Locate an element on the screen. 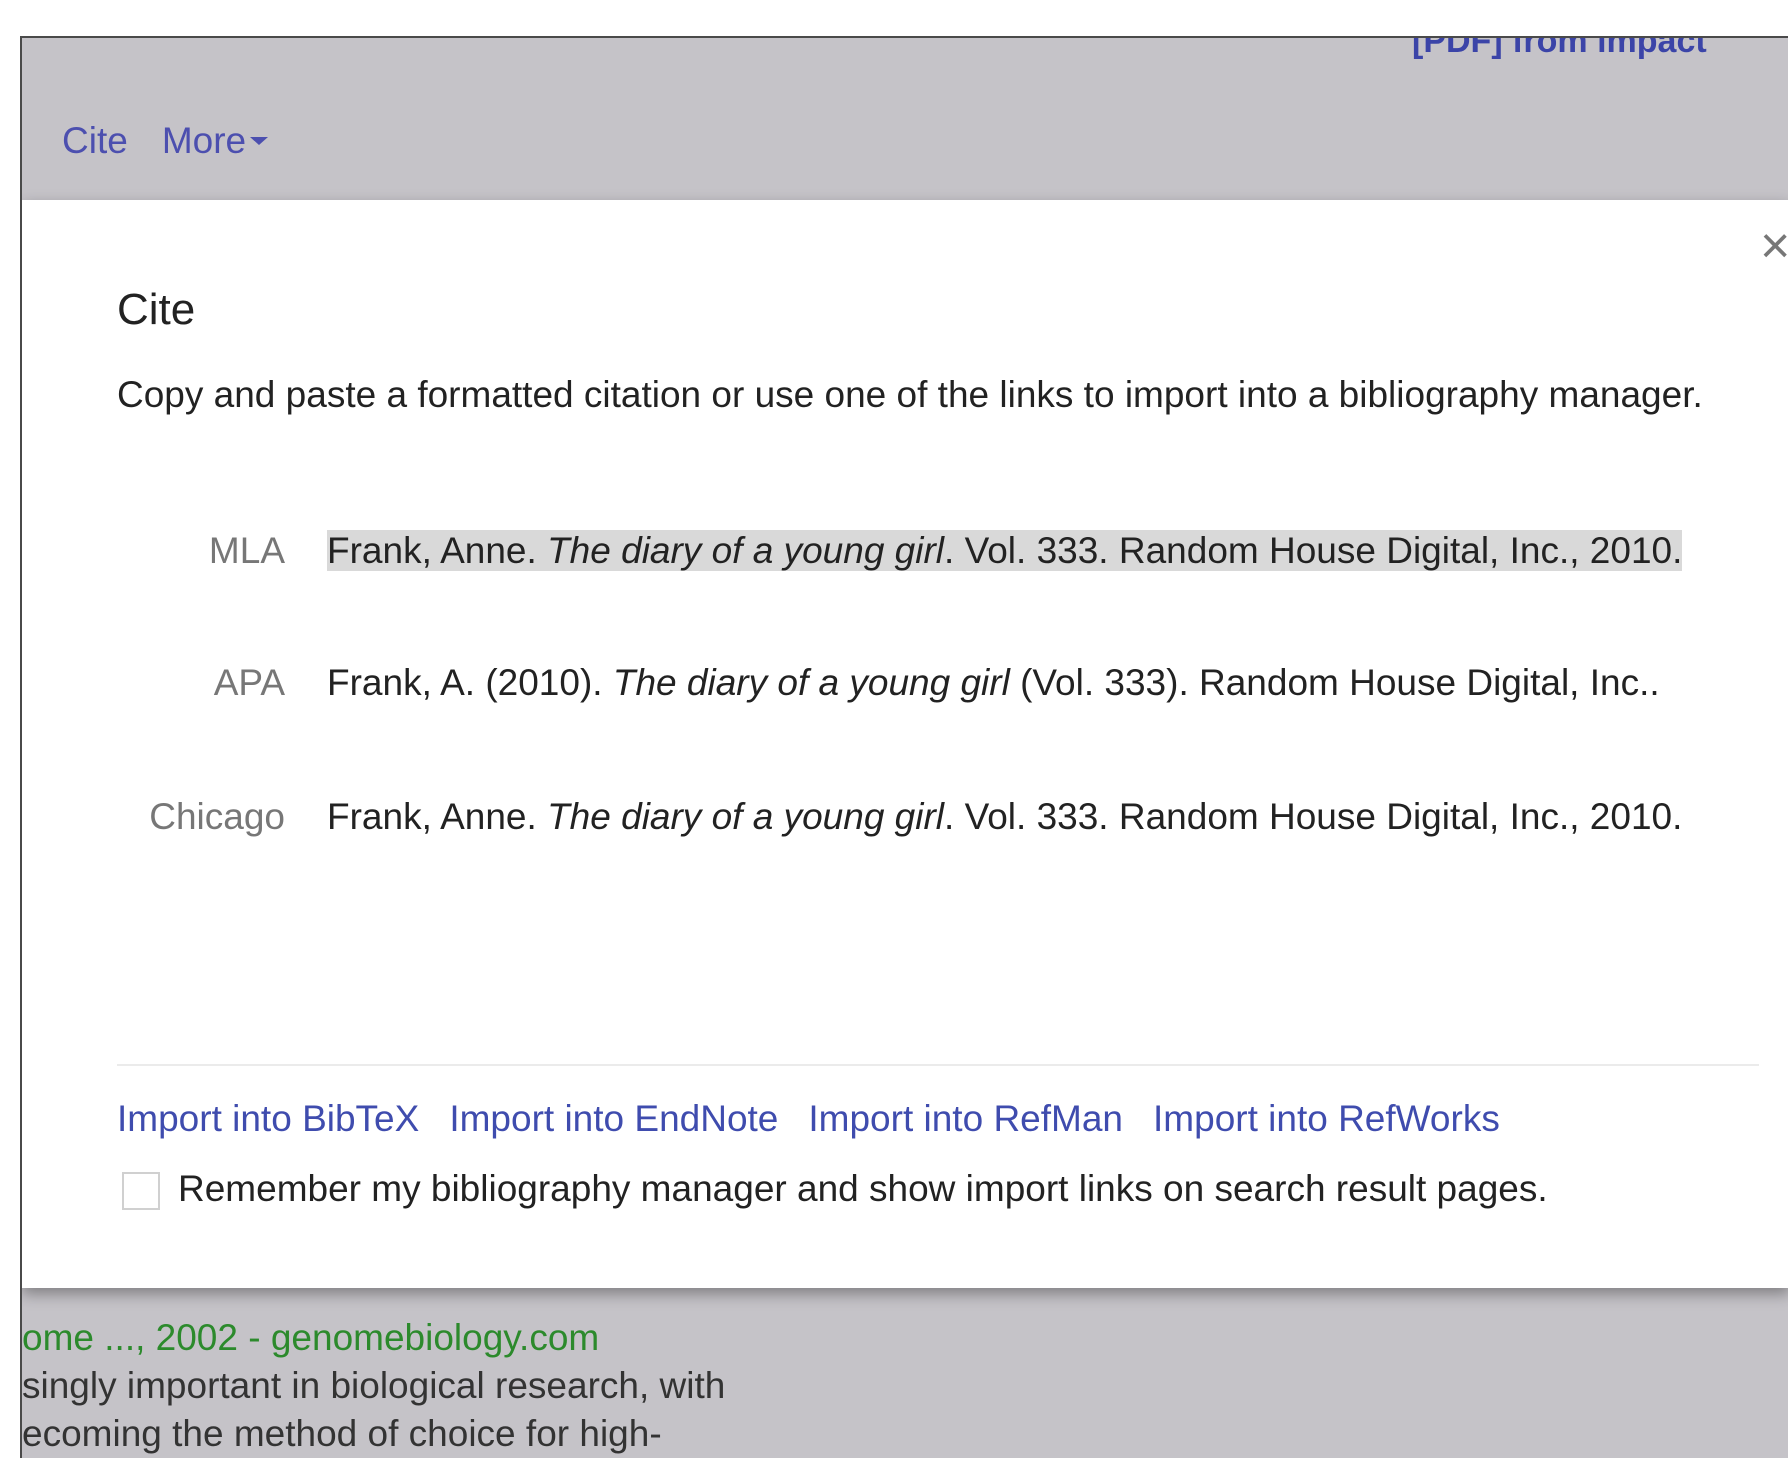  divider is located at coordinates (938, 1065).